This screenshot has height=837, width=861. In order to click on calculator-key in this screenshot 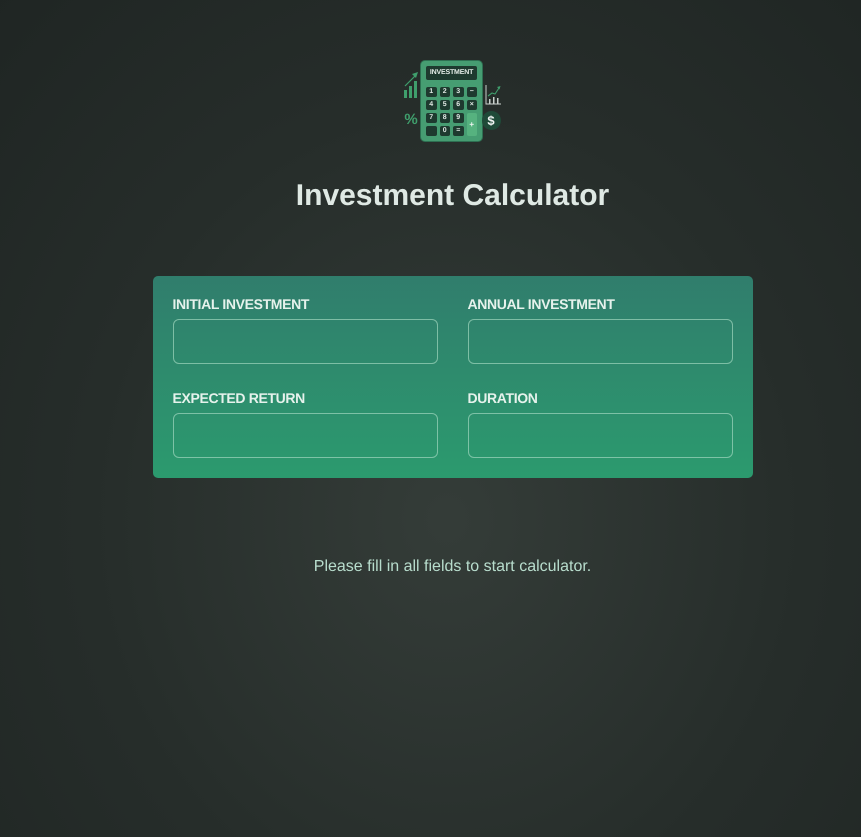, I will do `click(431, 131)`.